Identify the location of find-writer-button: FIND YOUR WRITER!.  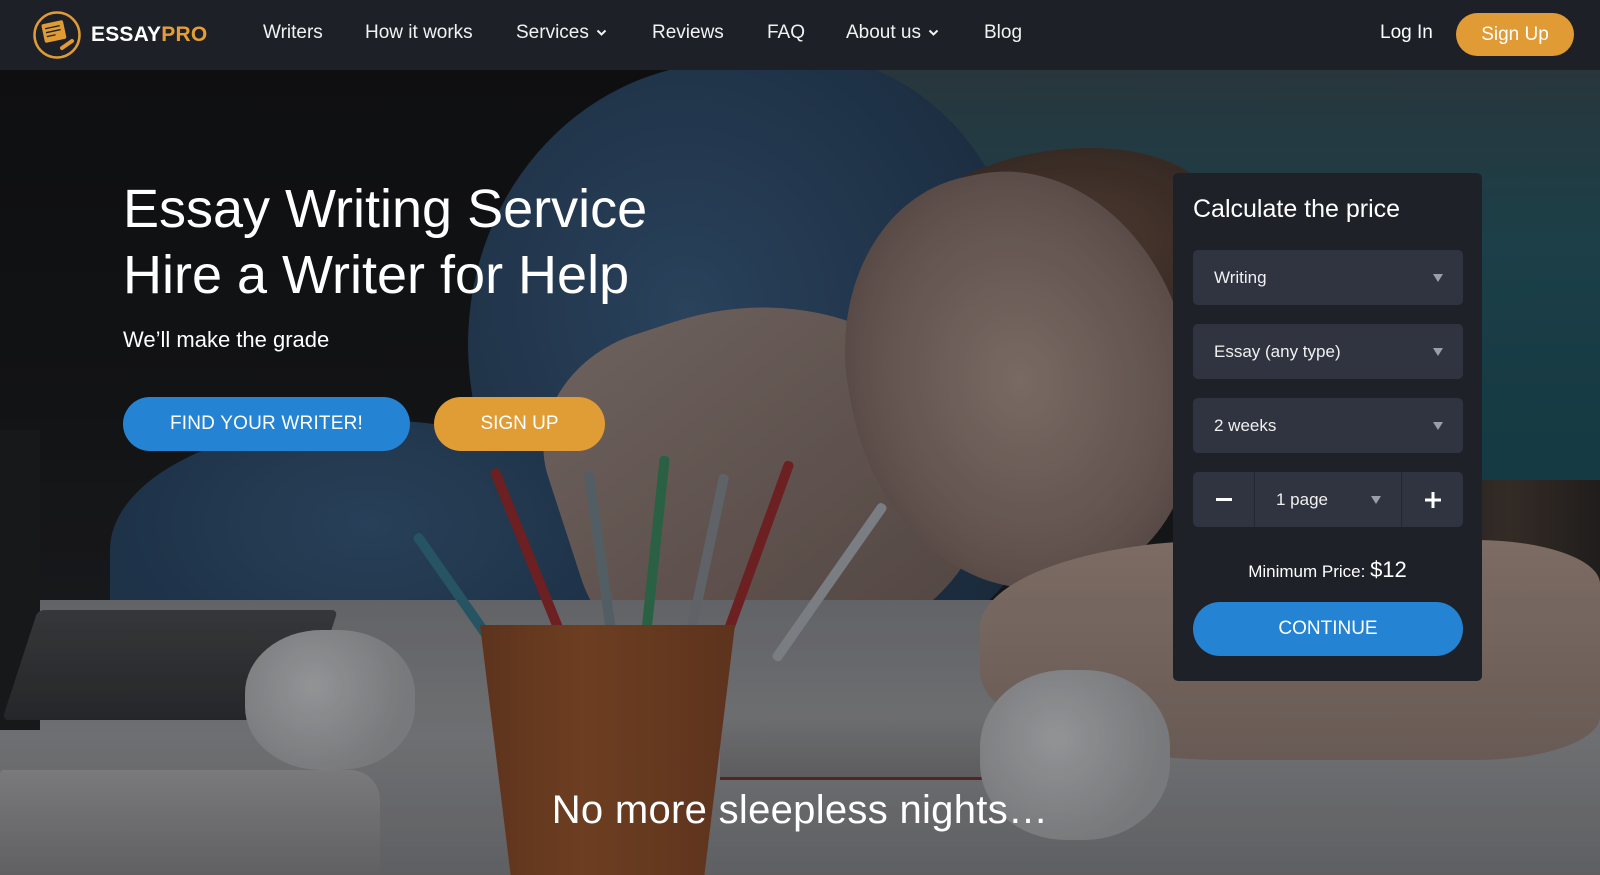
(266, 424).